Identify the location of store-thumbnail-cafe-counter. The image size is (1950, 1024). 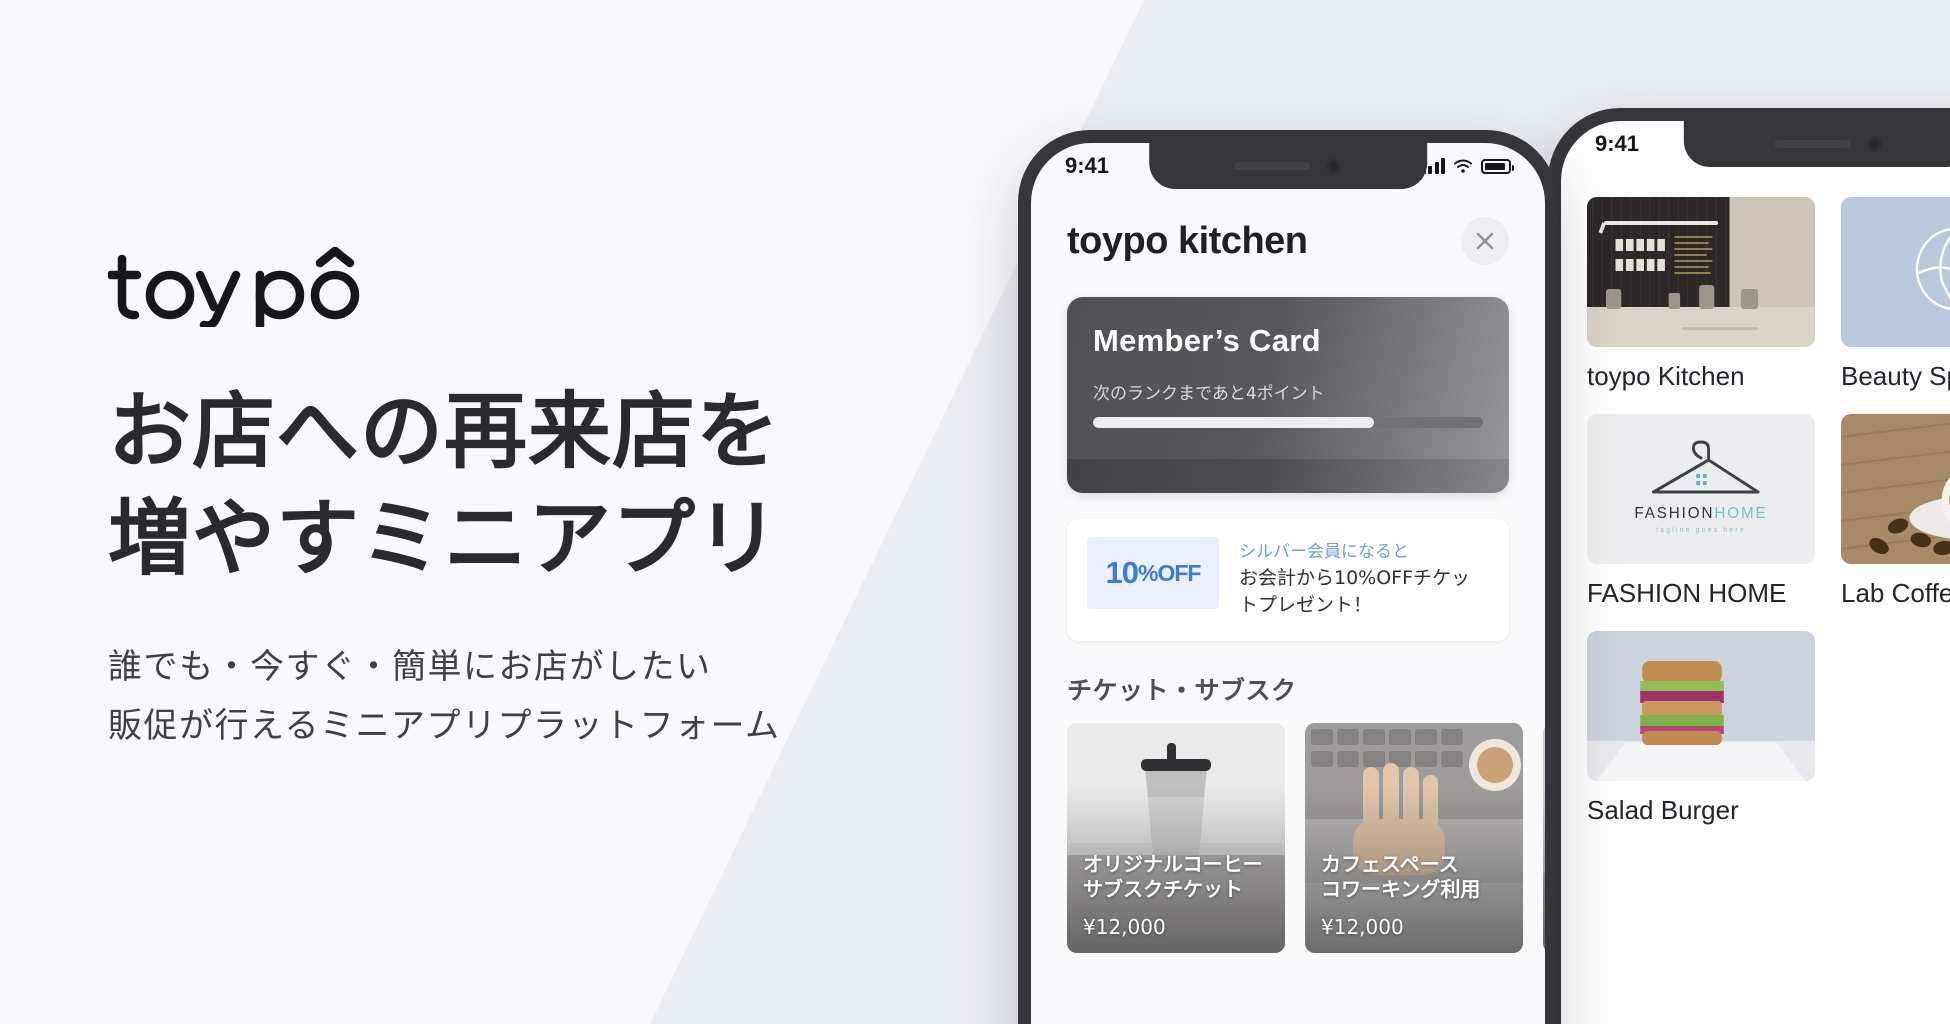
(1701, 272).